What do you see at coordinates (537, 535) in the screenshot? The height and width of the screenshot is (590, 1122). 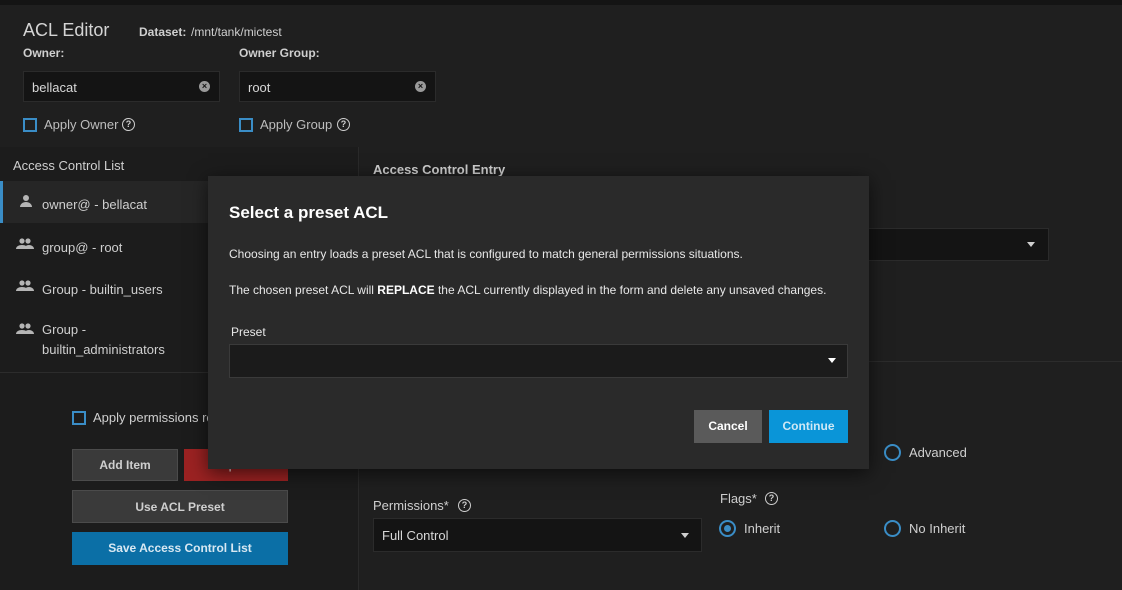 I see `permissions-select: Full Control` at bounding box center [537, 535].